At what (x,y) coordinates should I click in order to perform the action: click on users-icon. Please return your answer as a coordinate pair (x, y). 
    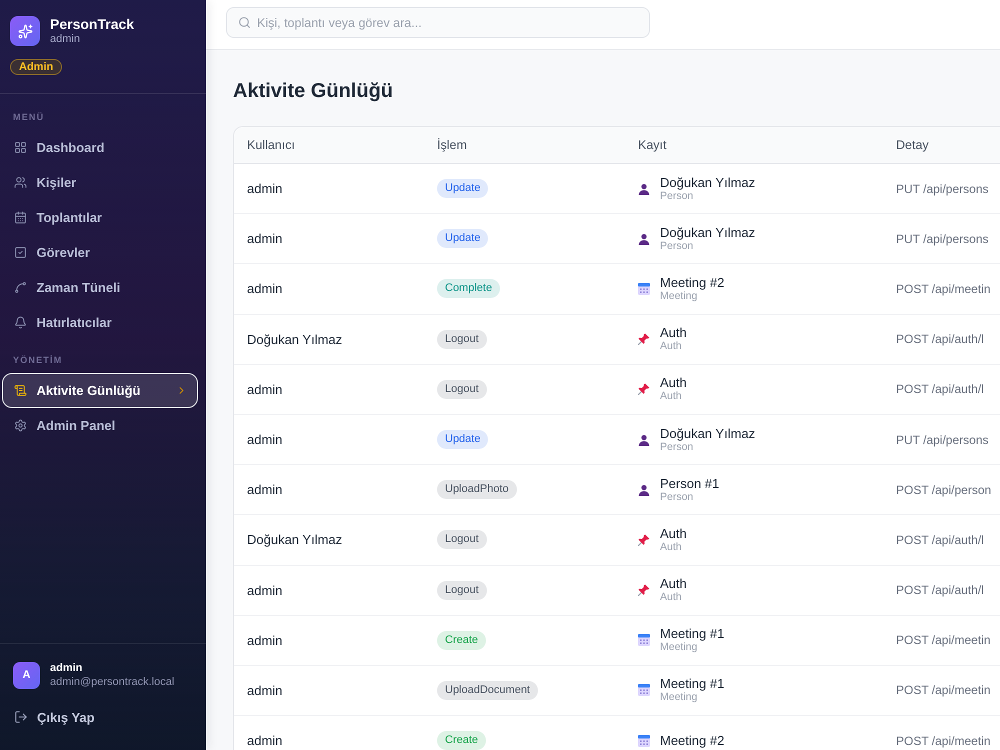
    Looking at the image, I should click on (20, 182).